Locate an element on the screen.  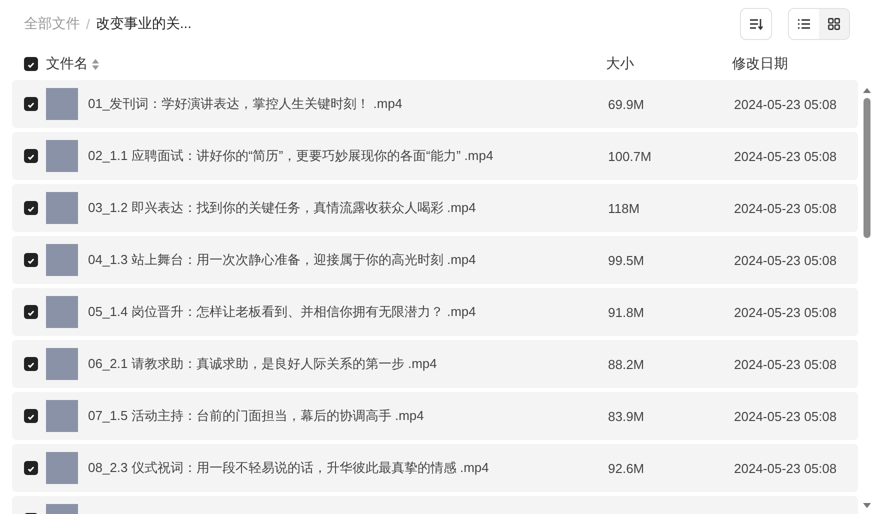
sort-lines-icon is located at coordinates (756, 24).